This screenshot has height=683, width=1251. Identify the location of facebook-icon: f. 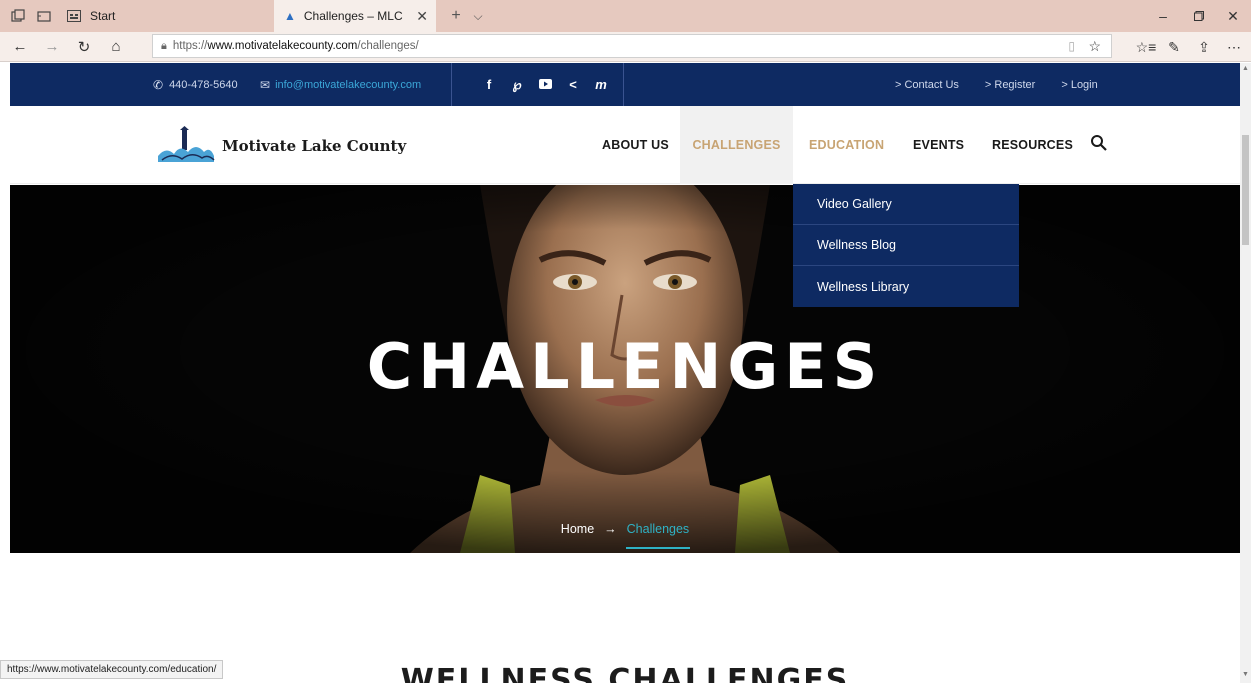
(489, 84).